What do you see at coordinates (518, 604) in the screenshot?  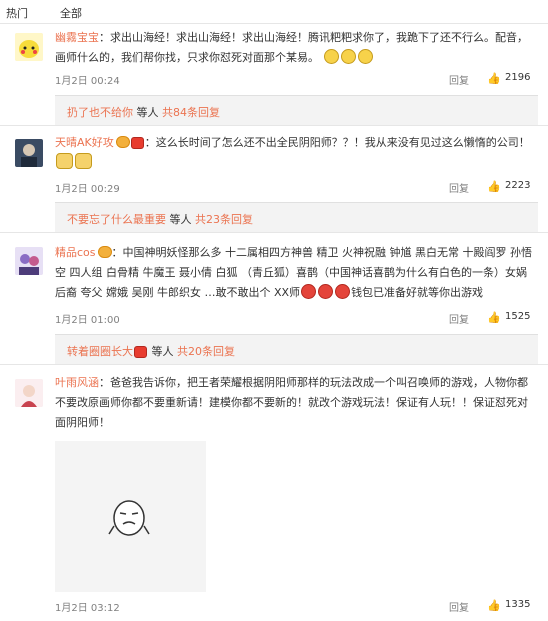 I see `like-count: 1335` at bounding box center [518, 604].